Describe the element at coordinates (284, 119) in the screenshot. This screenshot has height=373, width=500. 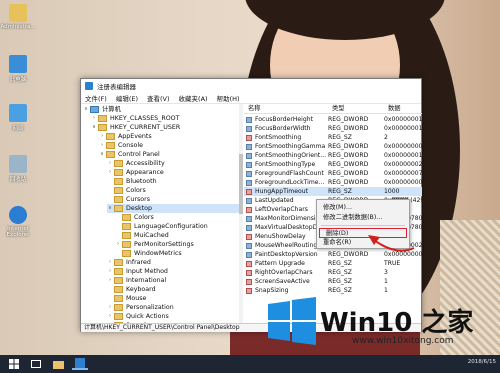
I see `value-name: FocusBorderHeight` at that location.